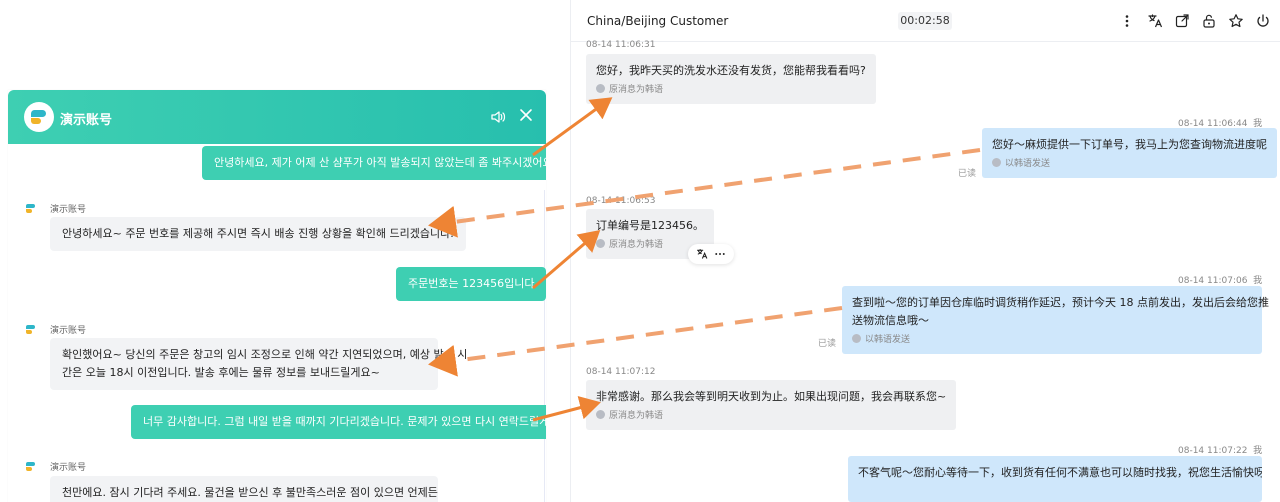  I want to click on message-outgoing: 您好～麻烦提供一下订单号，我马上为您查询物流进度呢 以韩语发送, so click(1129, 153).